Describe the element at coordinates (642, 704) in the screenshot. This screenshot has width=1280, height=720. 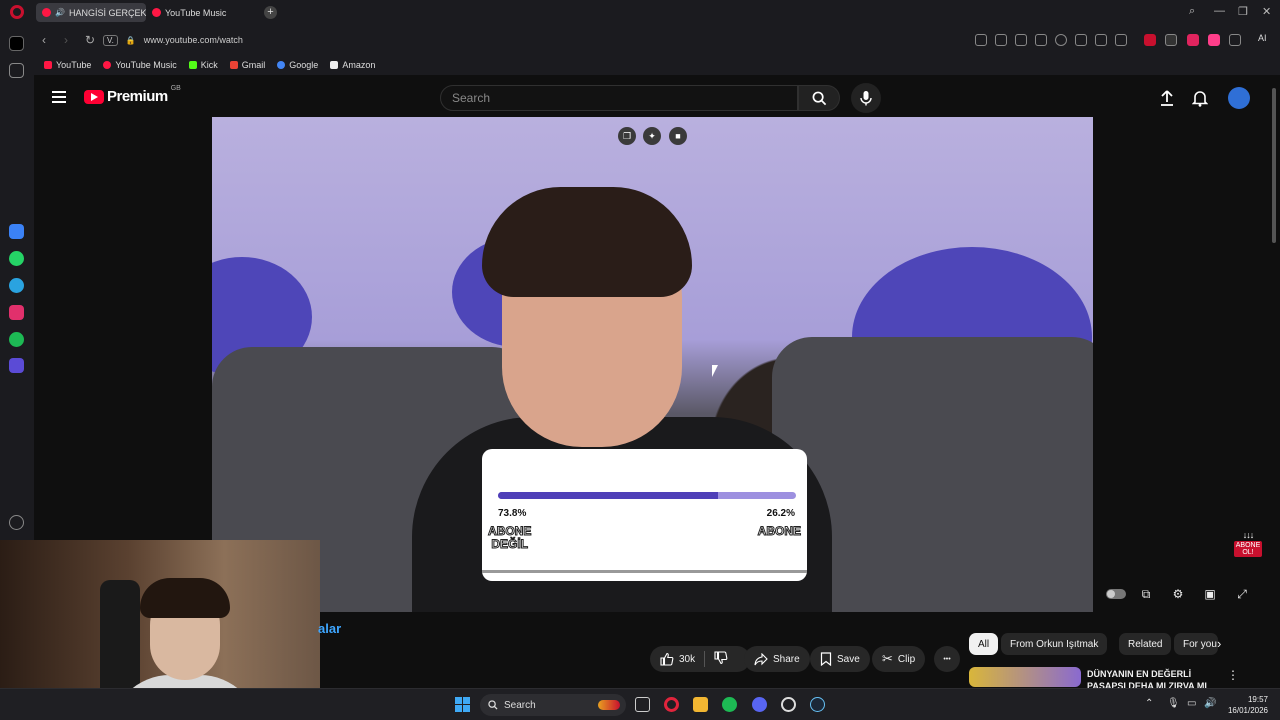
I see `task-view-icon` at that location.